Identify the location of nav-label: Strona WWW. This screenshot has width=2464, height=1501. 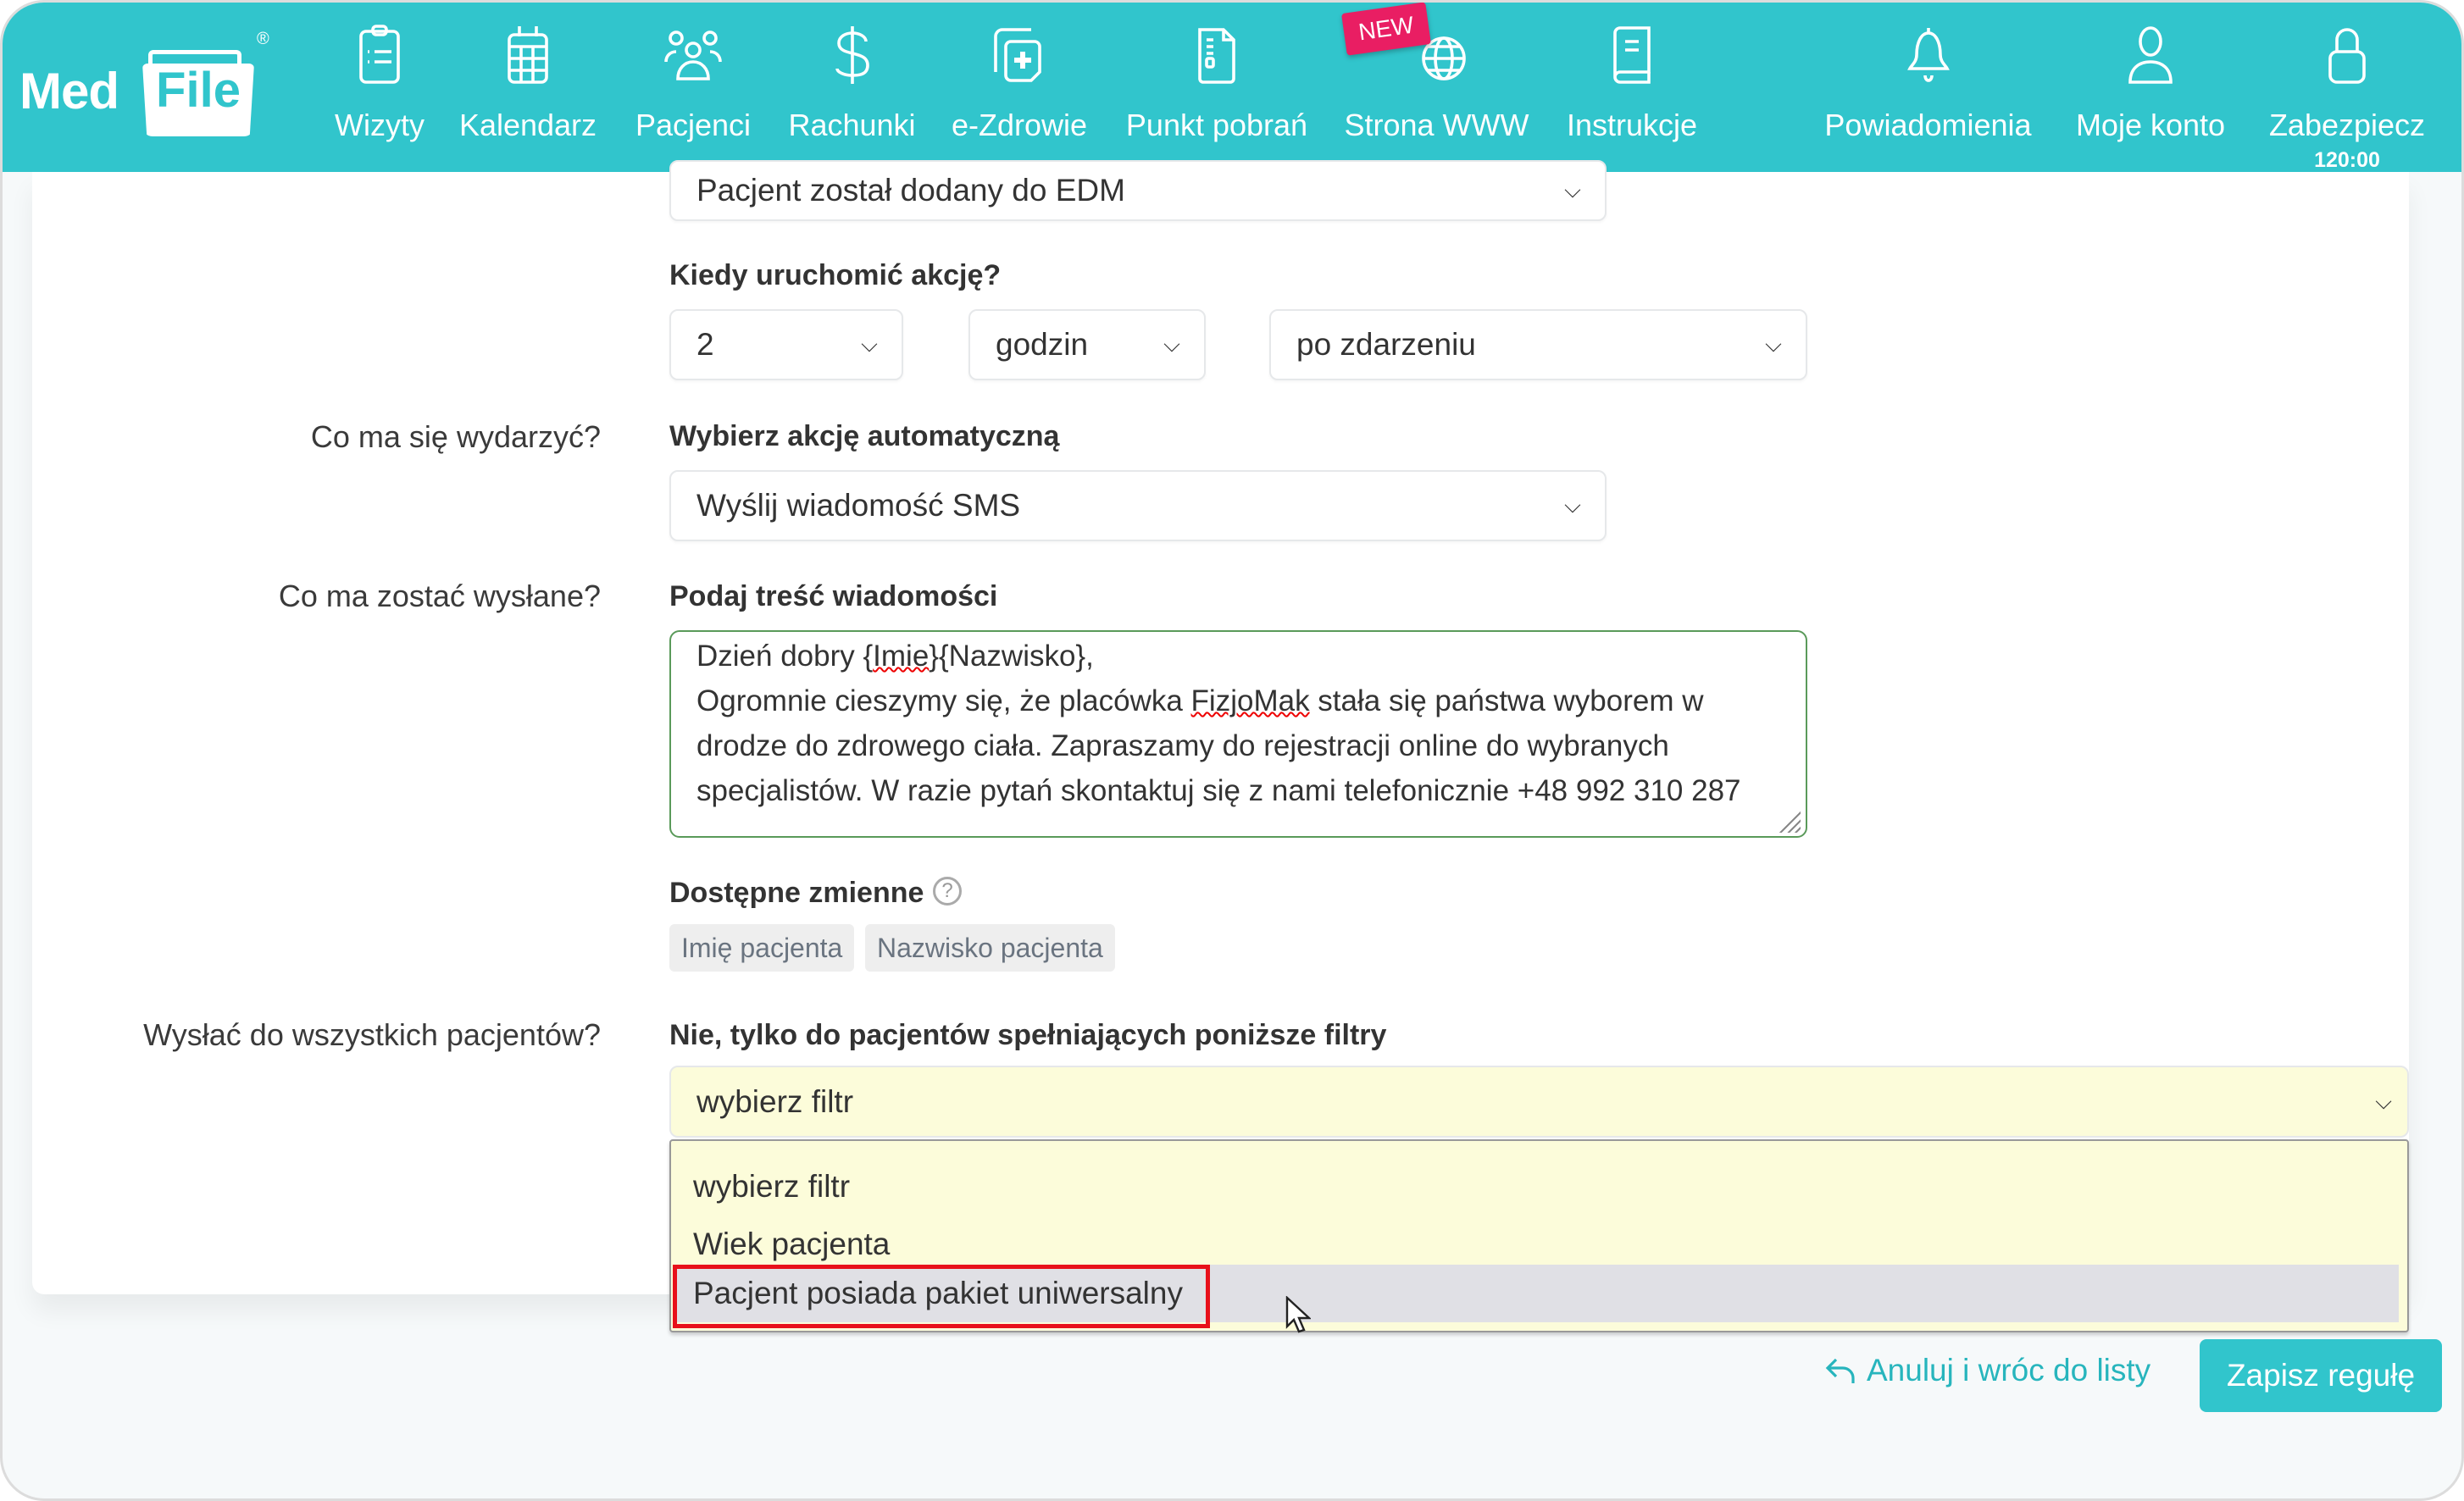
(1436, 125).